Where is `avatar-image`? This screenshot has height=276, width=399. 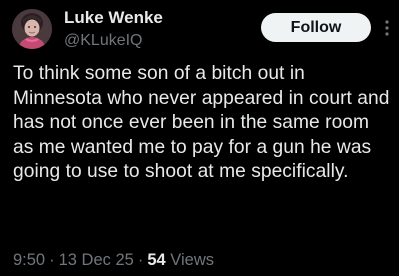
avatar-image is located at coordinates (32, 29).